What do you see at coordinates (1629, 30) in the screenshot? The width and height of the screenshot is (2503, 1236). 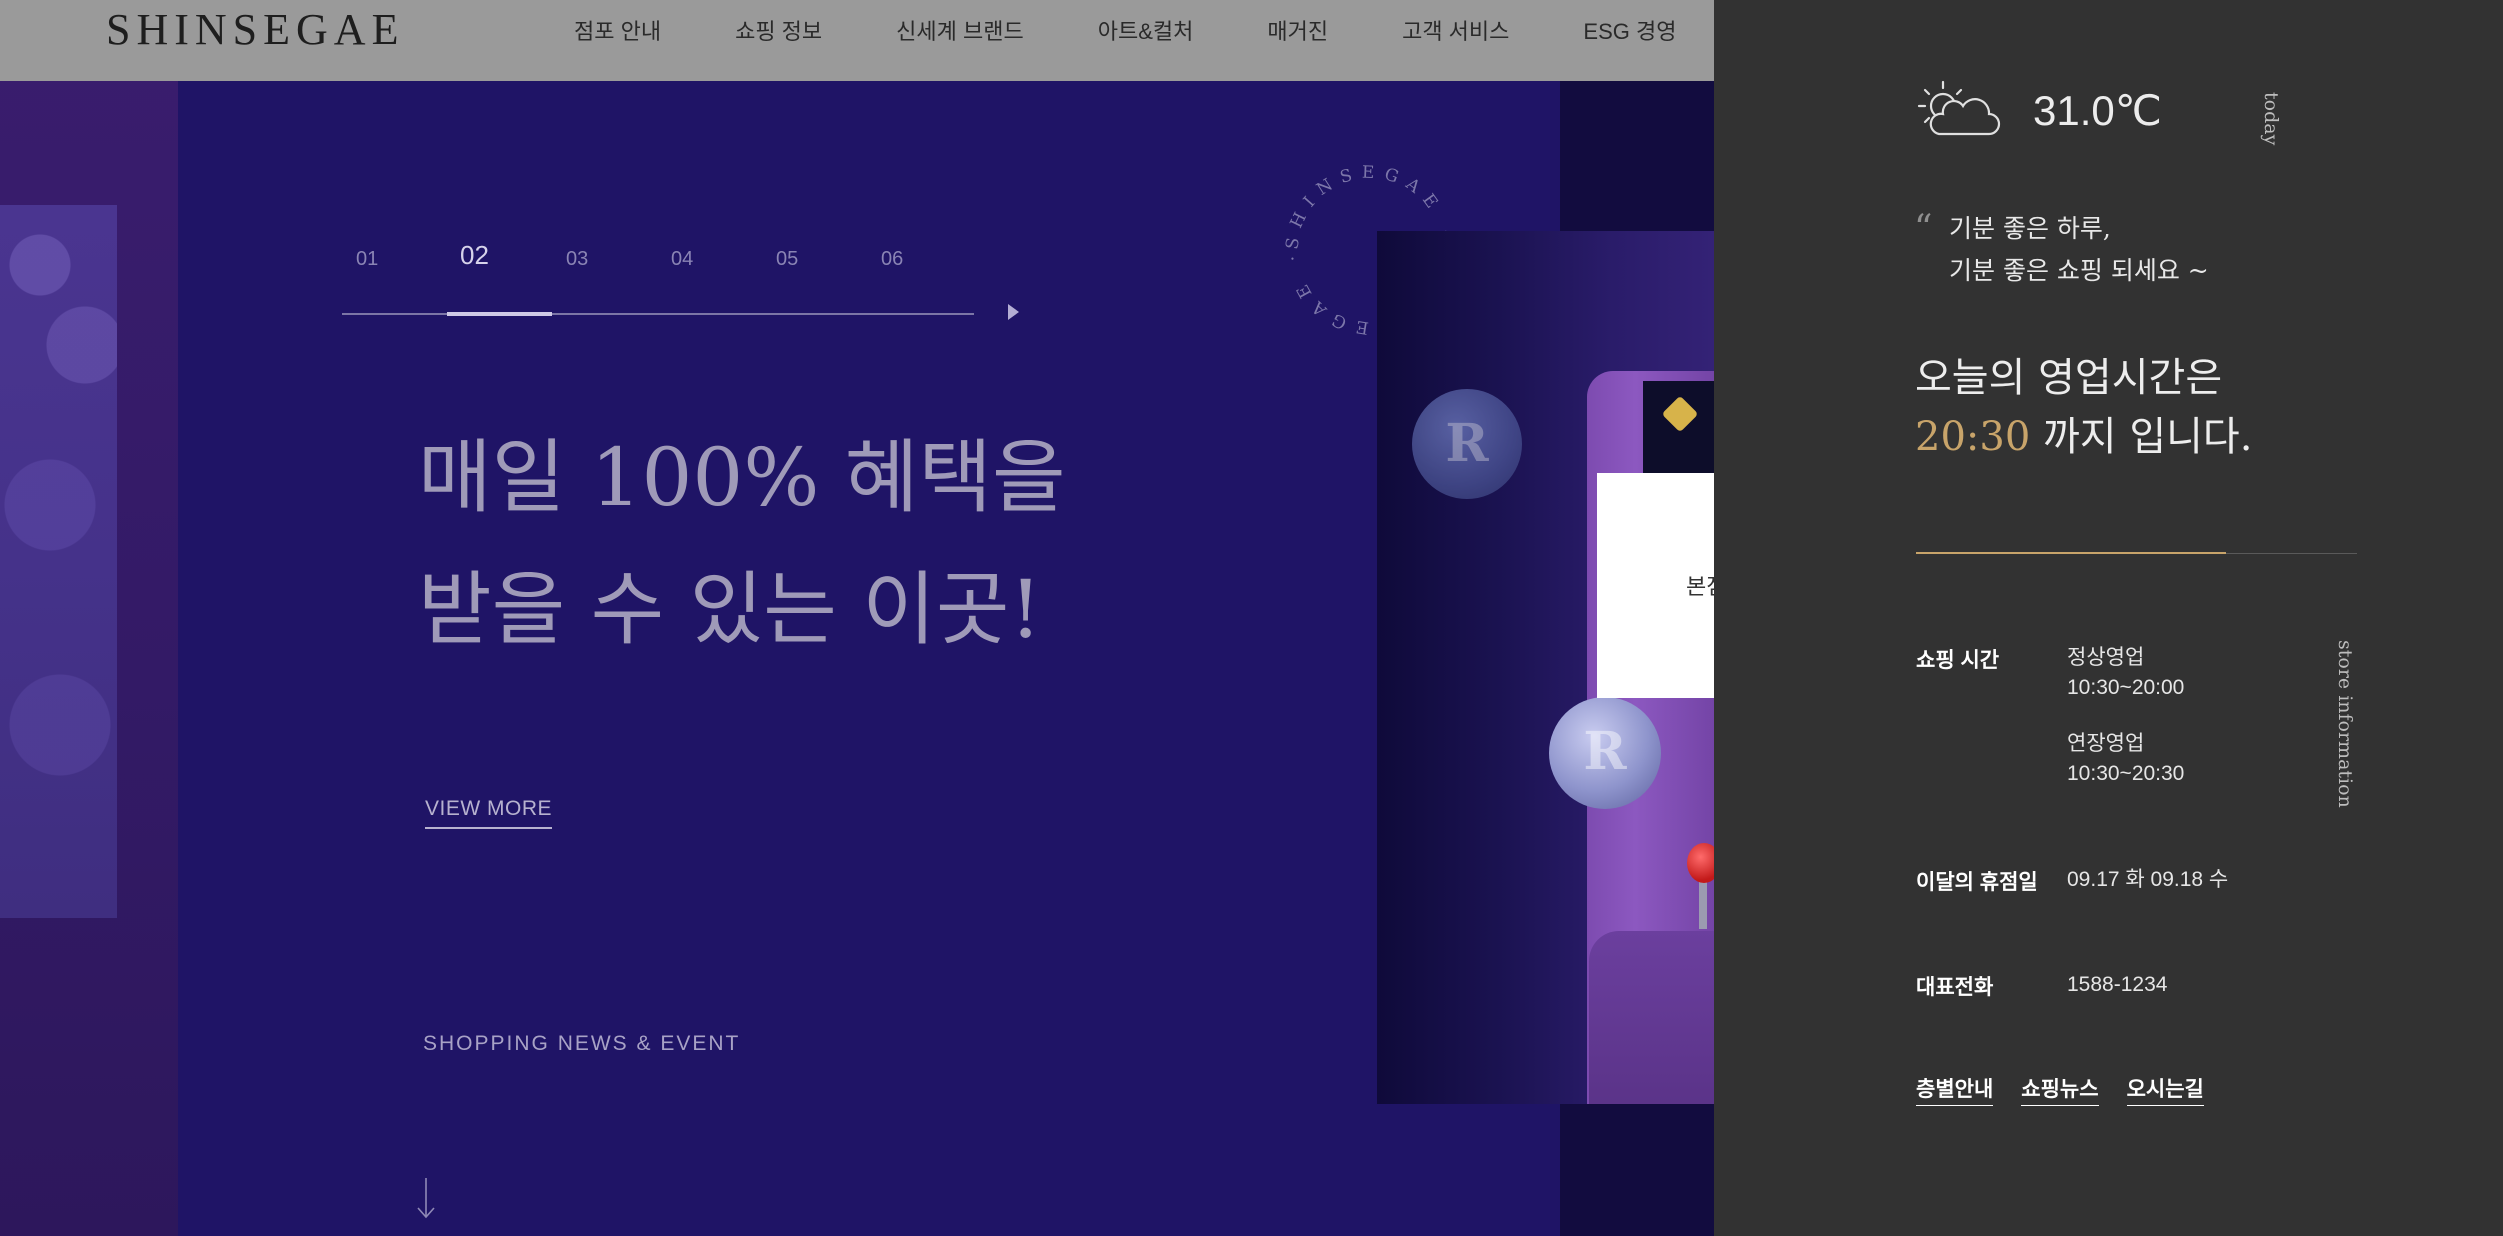 I see `nav-item-esg: ESG 경영` at bounding box center [1629, 30].